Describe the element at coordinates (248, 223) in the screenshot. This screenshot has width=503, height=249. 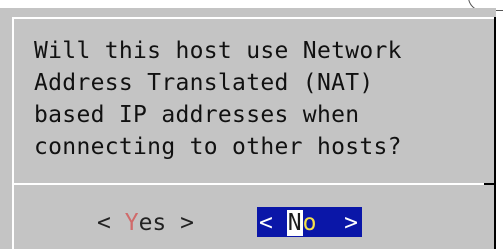
I see `dialog-buttons: < Yes > < No >` at that location.